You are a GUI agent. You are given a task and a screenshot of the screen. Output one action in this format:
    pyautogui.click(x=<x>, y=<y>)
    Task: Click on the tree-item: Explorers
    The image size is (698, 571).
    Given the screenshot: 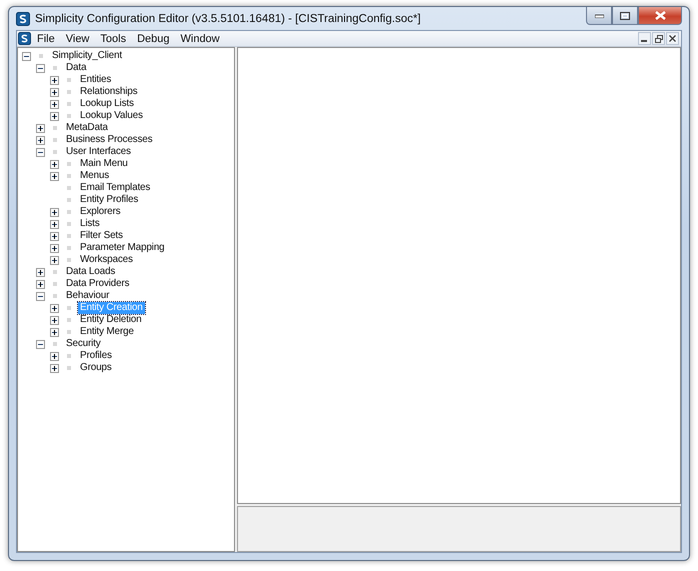 What is the action you would take?
    pyautogui.click(x=100, y=212)
    